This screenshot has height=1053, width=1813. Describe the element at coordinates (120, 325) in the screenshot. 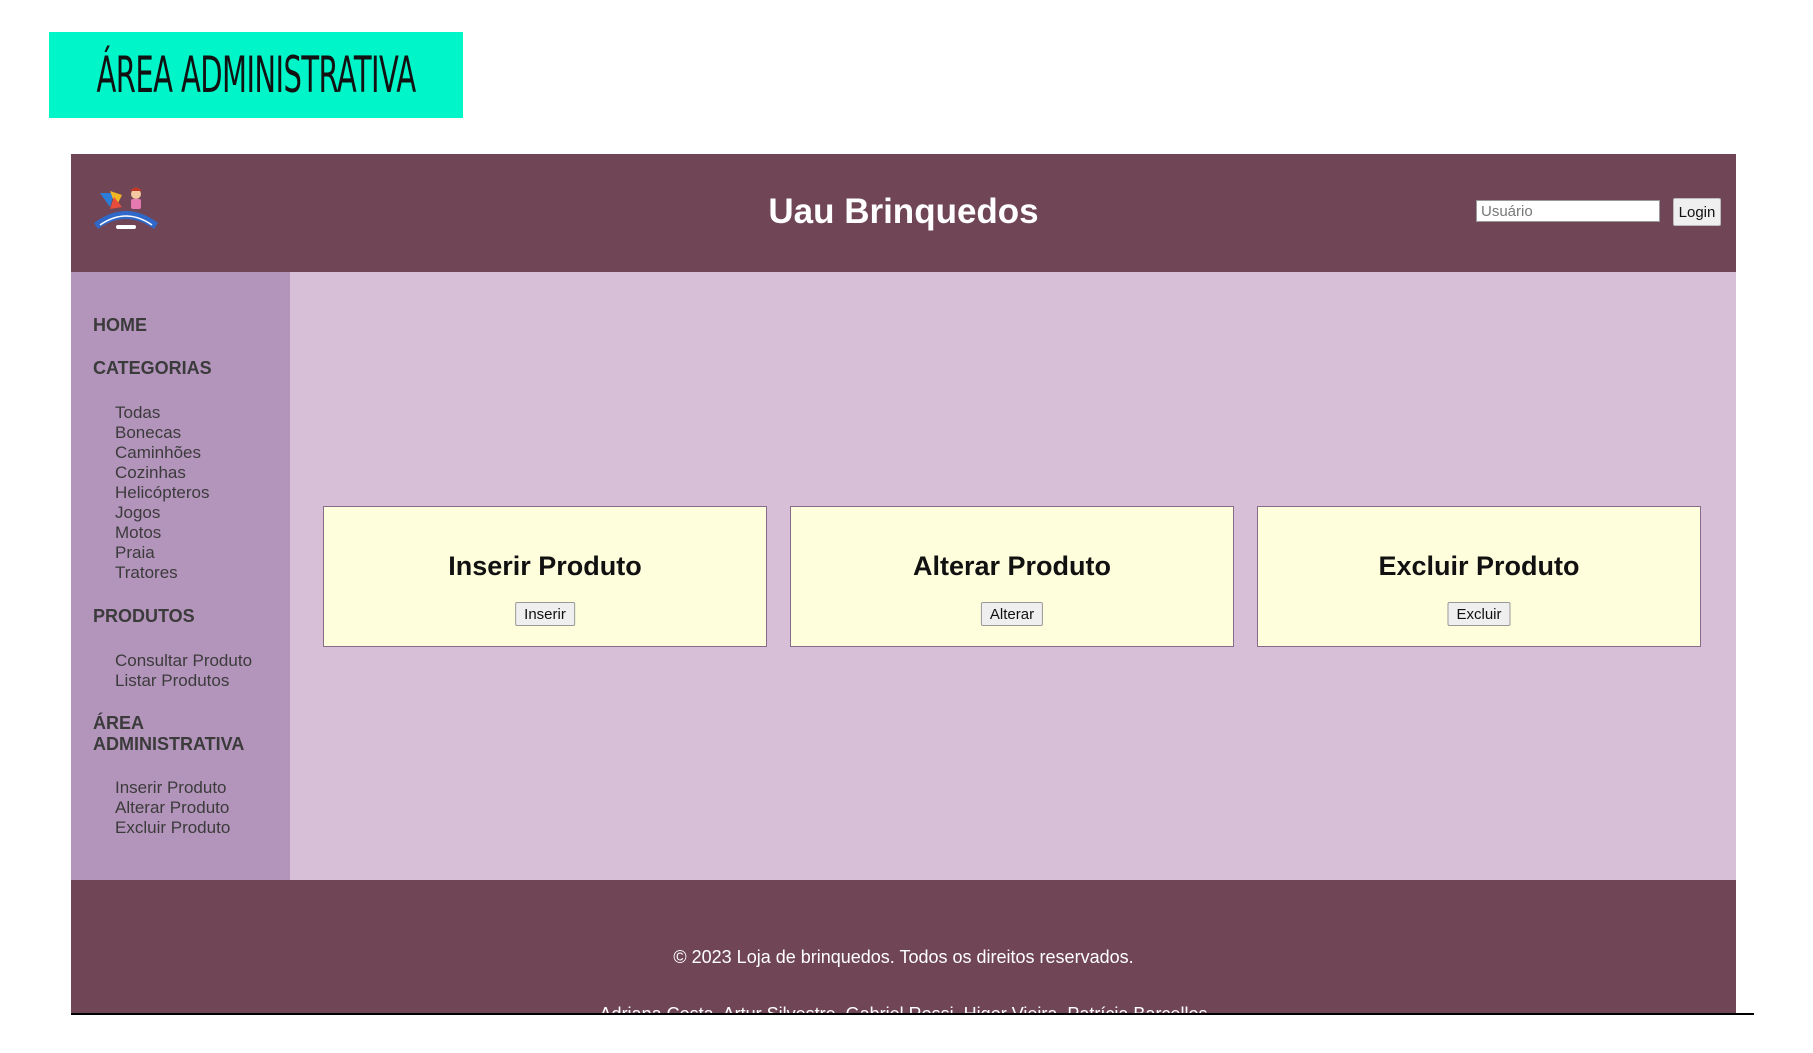

I see `sidebar-item-home: HOME` at that location.